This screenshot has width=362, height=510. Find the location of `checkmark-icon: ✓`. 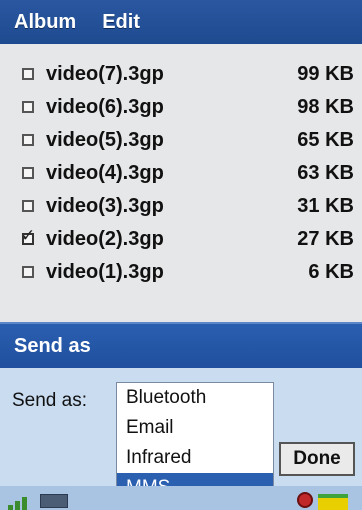

checkmark-icon: ✓ is located at coordinates (28, 235).